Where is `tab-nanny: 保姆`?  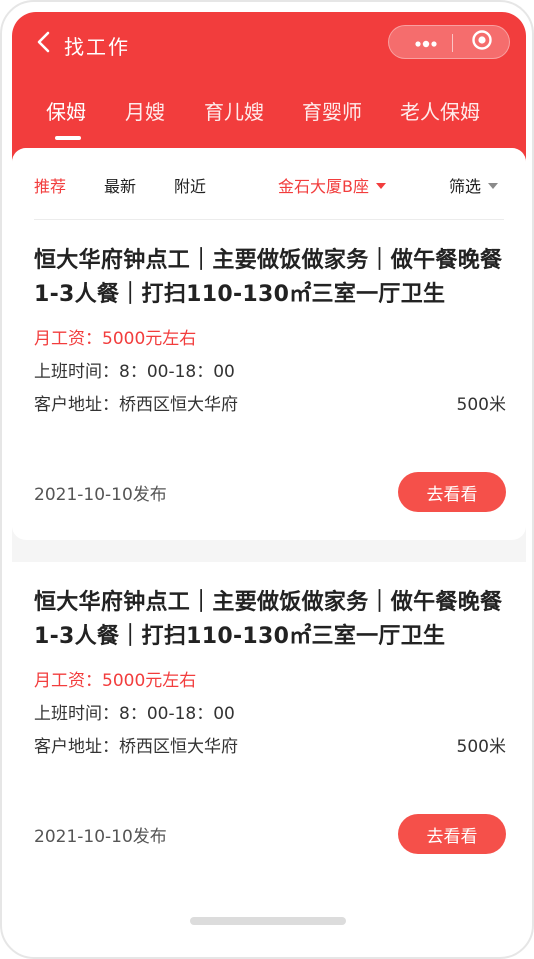
tab-nanny: 保姆 is located at coordinates (66, 110).